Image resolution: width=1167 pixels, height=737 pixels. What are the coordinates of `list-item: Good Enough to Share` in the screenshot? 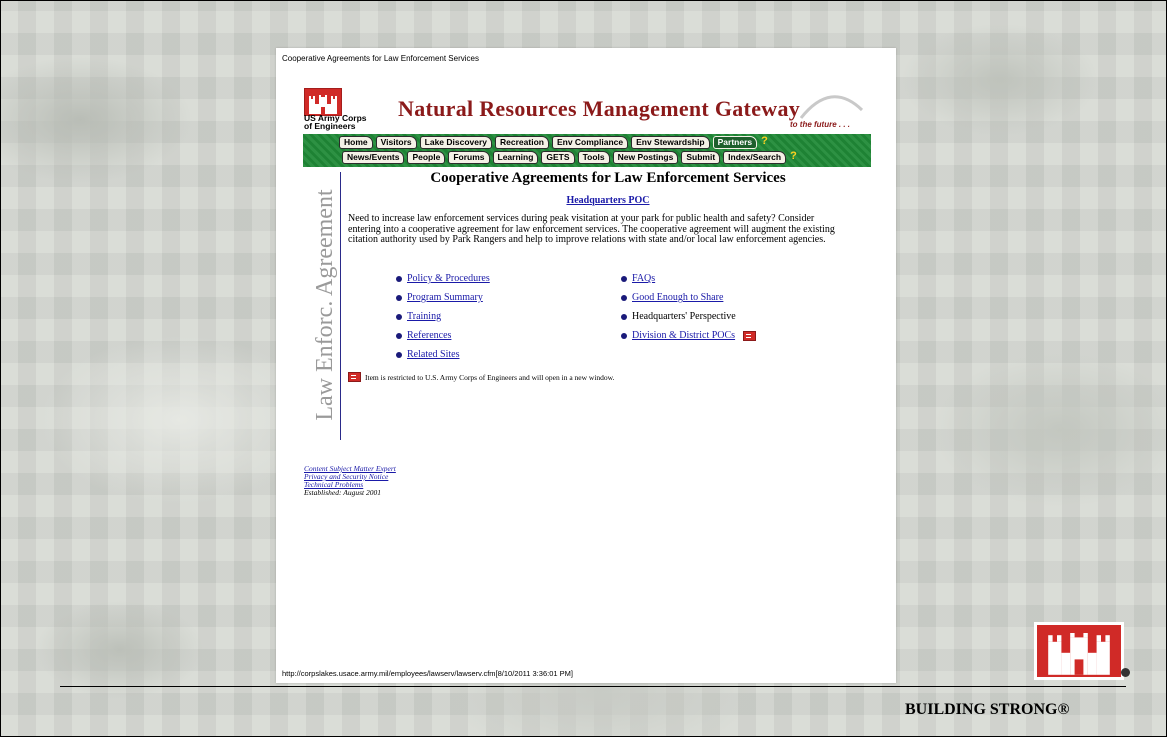 It's located at (688, 297).